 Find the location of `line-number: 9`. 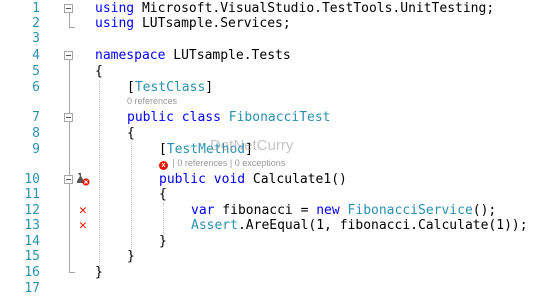

line-number: 9 is located at coordinates (36, 149).